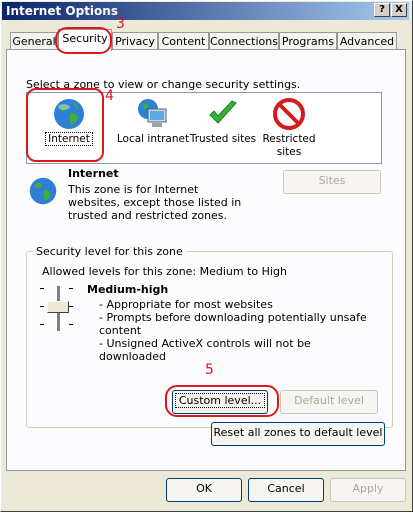 The height and width of the screenshot is (512, 413). What do you see at coordinates (109, 96) in the screenshot?
I see `annotation-number-4: 4` at bounding box center [109, 96].